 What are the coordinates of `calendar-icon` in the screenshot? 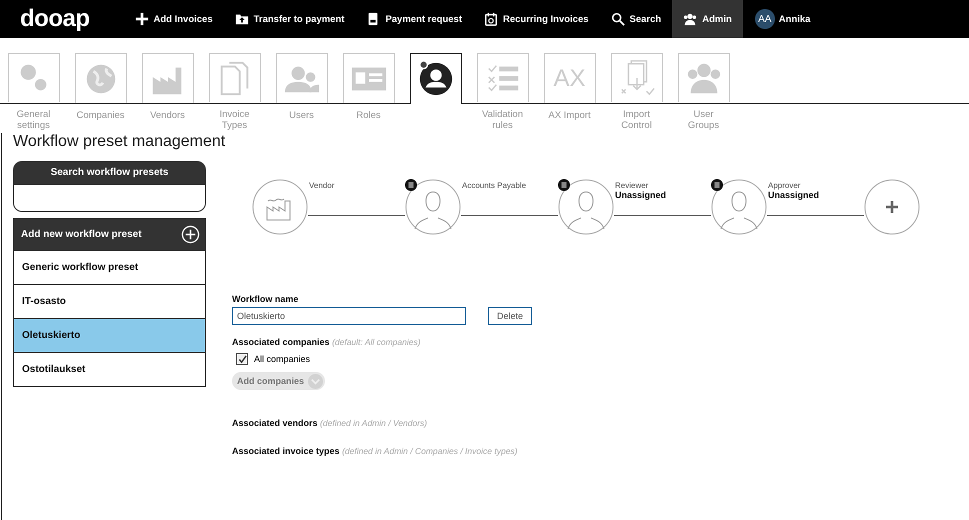 It's located at (491, 19).